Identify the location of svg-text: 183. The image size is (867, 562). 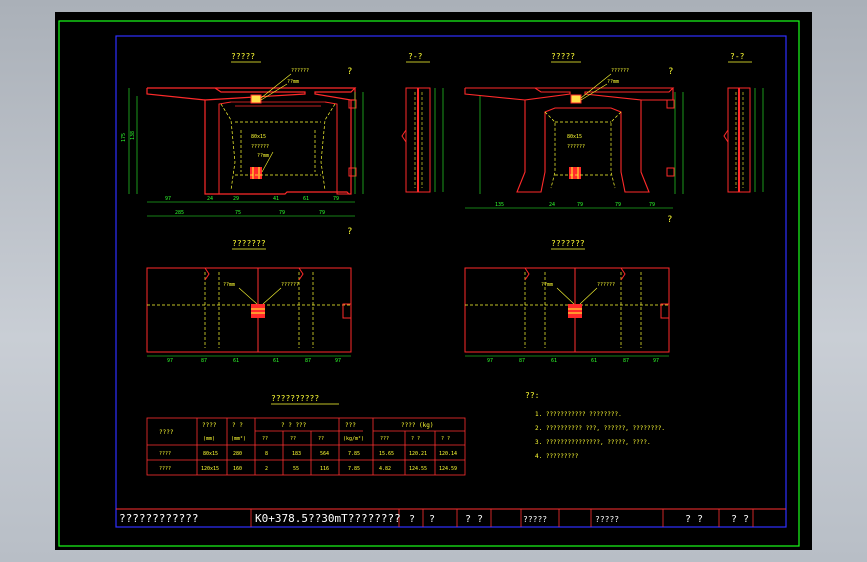
(296, 454).